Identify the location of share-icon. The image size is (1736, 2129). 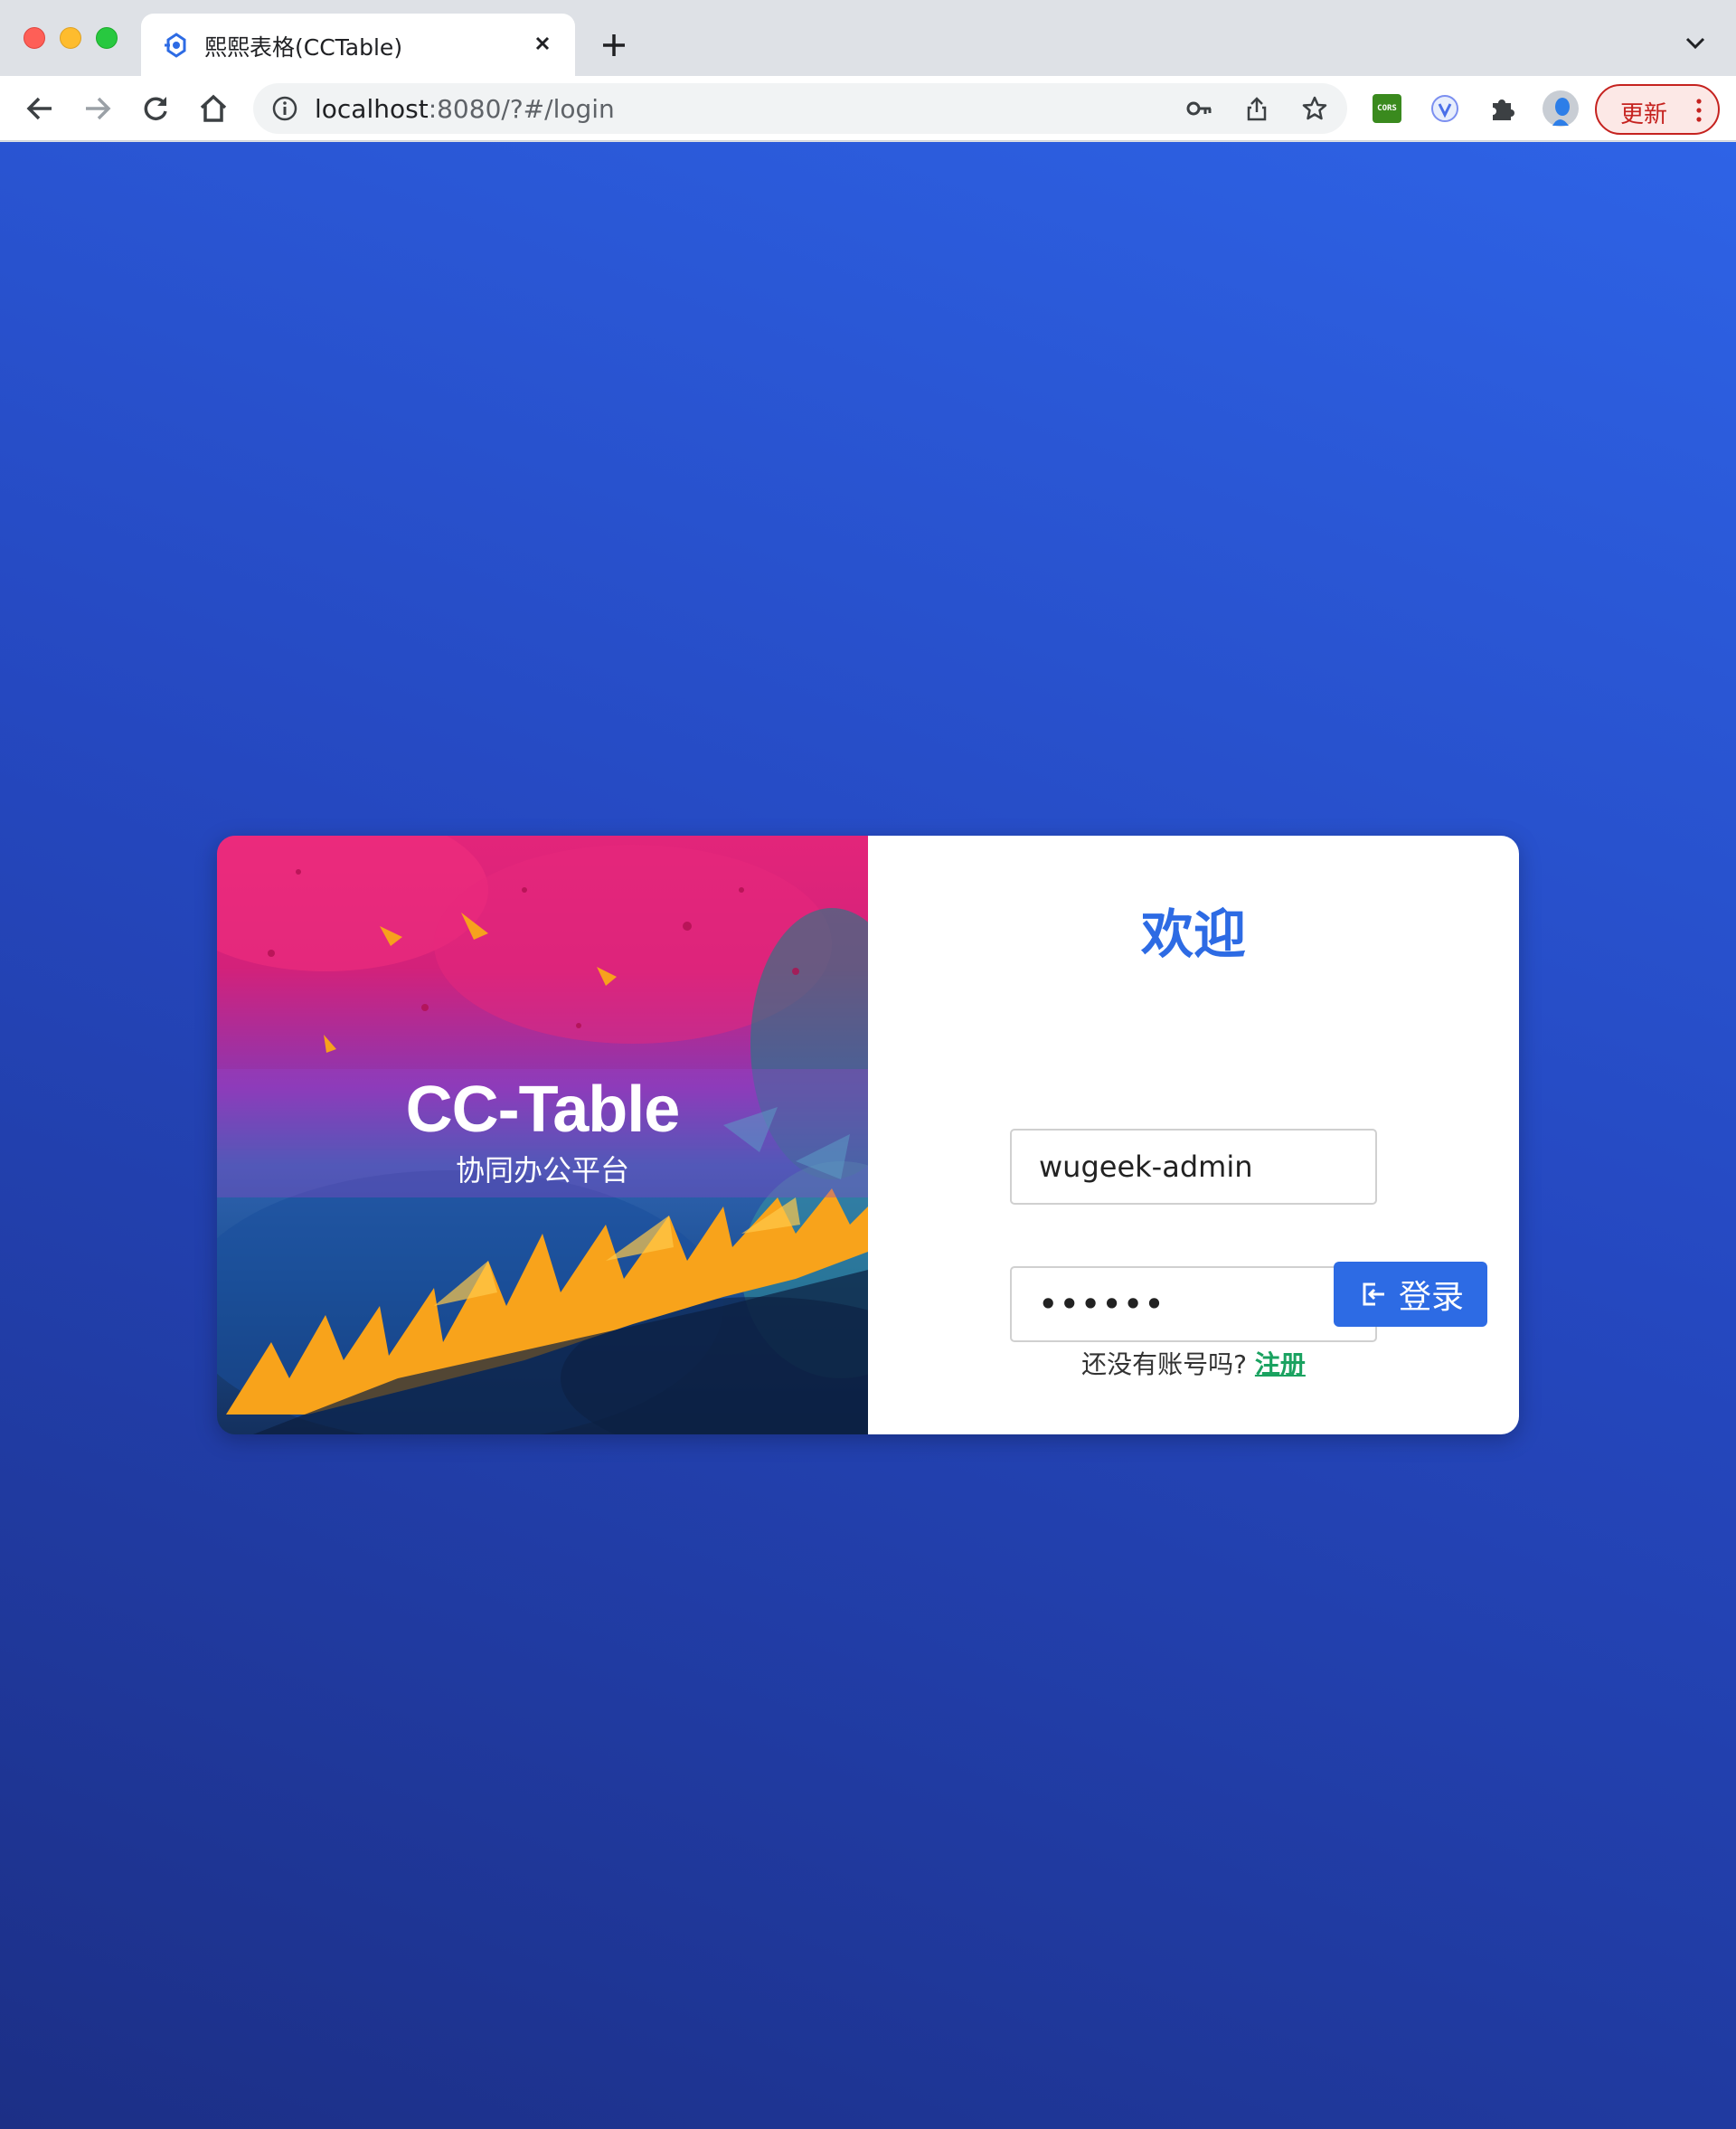
(1257, 109).